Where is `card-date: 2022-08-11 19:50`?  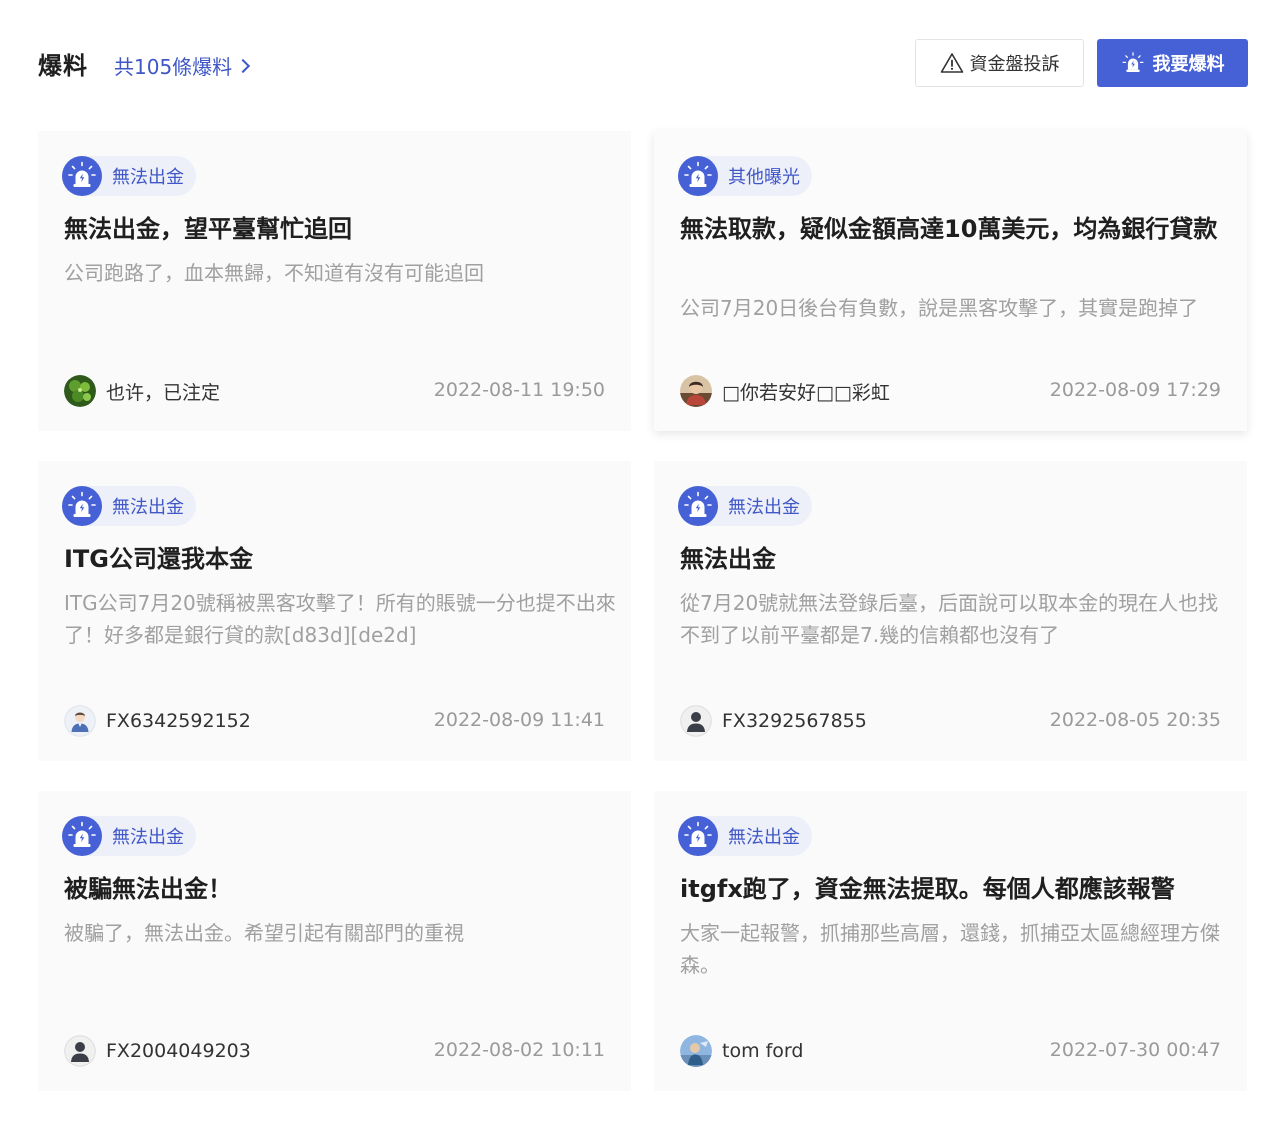
card-date: 2022-08-11 19:50 is located at coordinates (519, 390).